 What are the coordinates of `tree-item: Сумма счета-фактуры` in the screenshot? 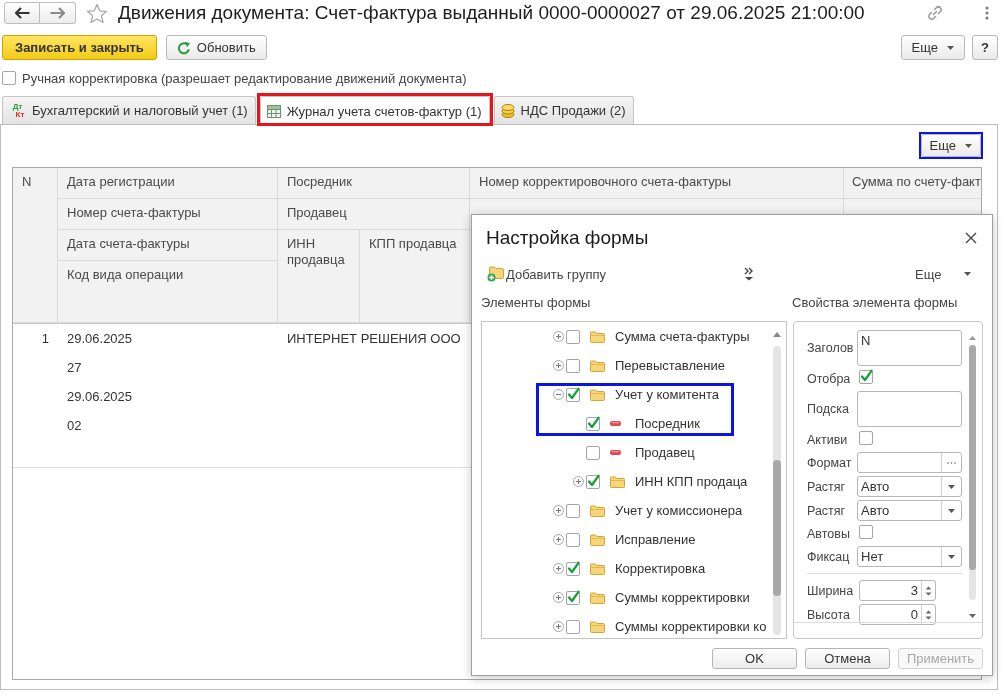 It's located at (682, 336).